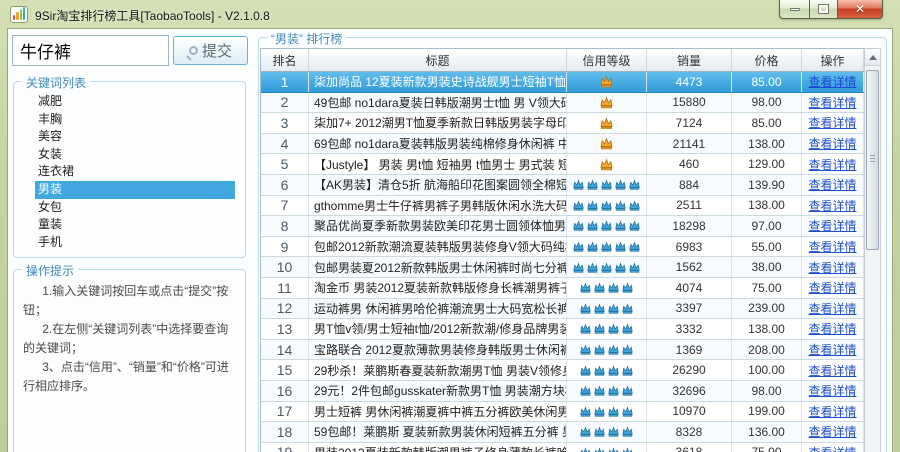 The height and width of the screenshot is (452, 900). What do you see at coordinates (90, 50) in the screenshot?
I see `keyword-search-input` at bounding box center [90, 50].